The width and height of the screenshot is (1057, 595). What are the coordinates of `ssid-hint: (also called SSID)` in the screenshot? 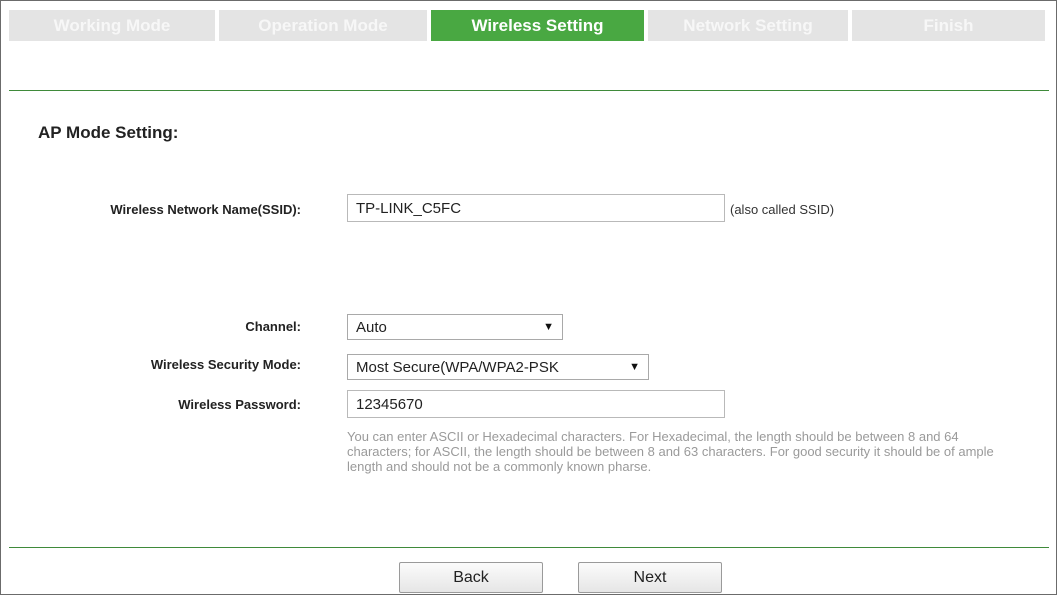 It's located at (782, 209).